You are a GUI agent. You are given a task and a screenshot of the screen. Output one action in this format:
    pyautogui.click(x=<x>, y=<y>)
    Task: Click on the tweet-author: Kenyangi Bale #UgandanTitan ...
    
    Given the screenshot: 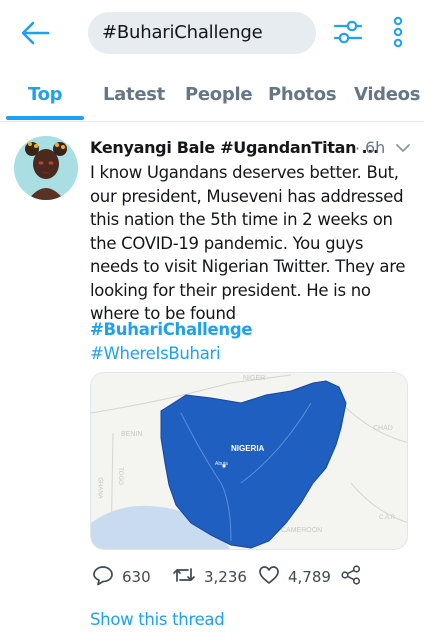 What is the action you would take?
    pyautogui.click(x=234, y=147)
    